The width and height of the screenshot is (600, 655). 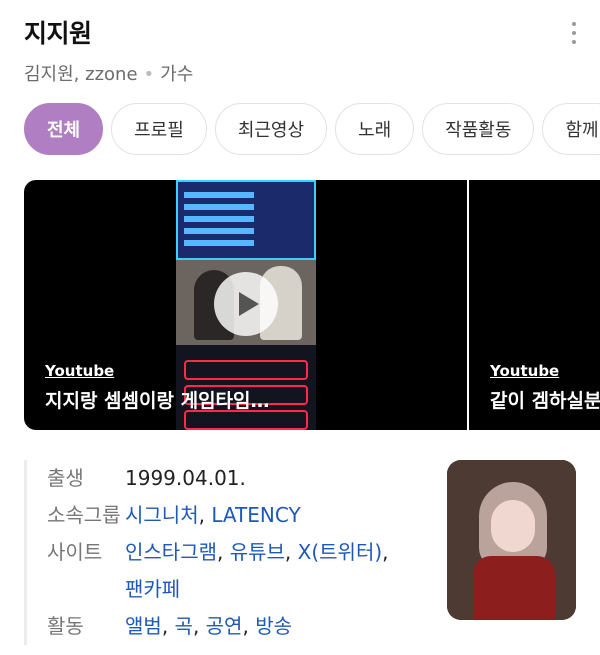 I want to click on birth-value: 1999.04.01., so click(x=185, y=478).